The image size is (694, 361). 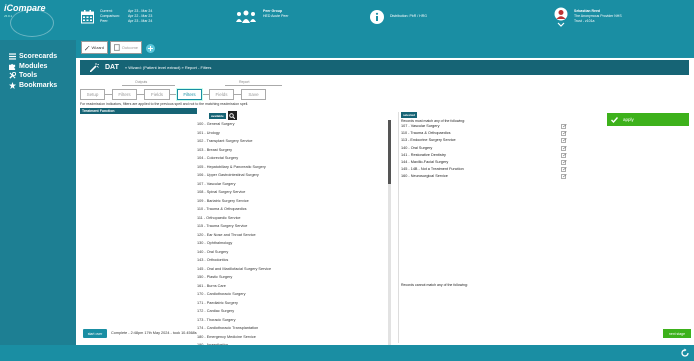 What do you see at coordinates (38, 86) in the screenshot?
I see `sidebar-item-bookmarks: Bookmarks` at bounding box center [38, 86].